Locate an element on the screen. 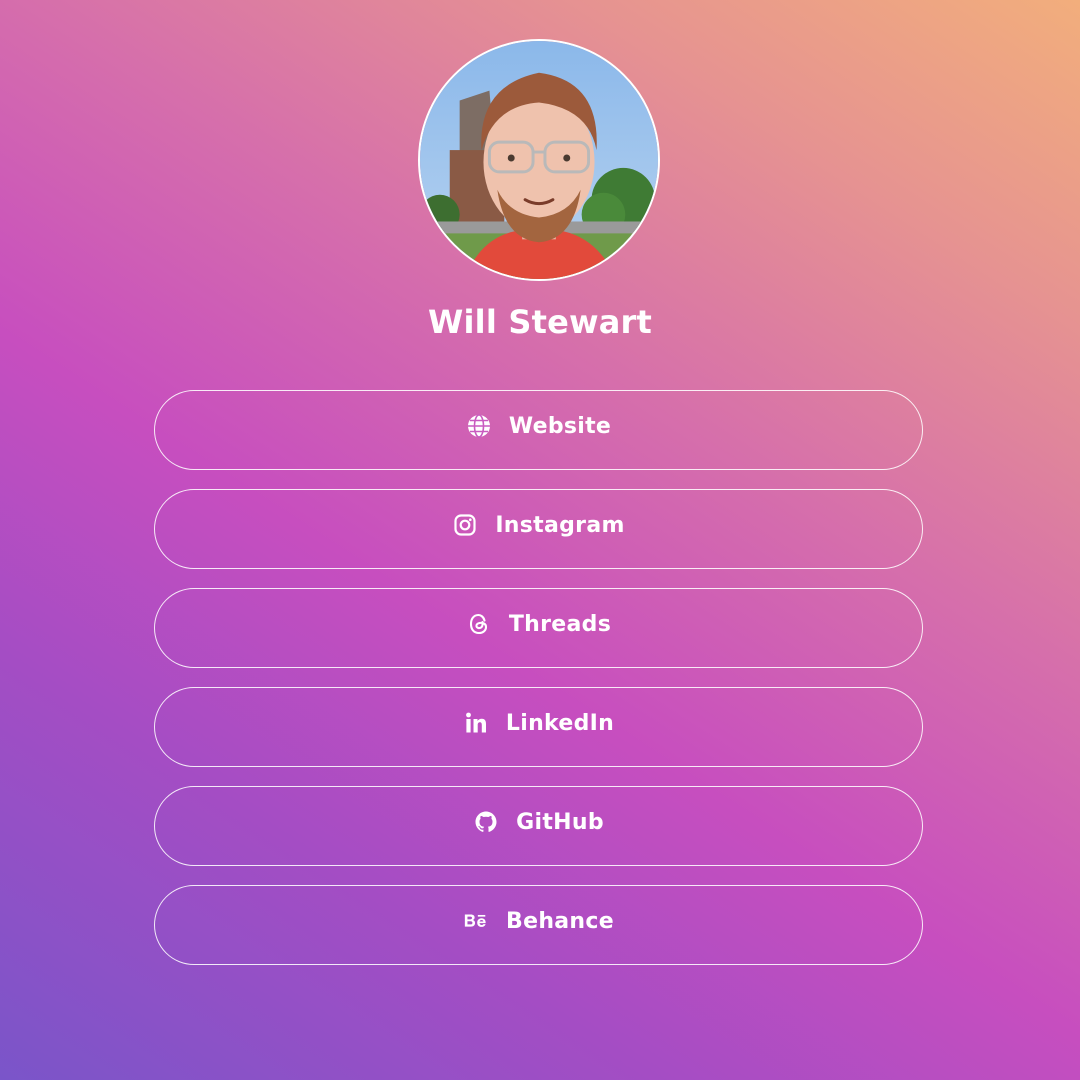 The height and width of the screenshot is (1080, 1080). github-icon is located at coordinates (486, 822).